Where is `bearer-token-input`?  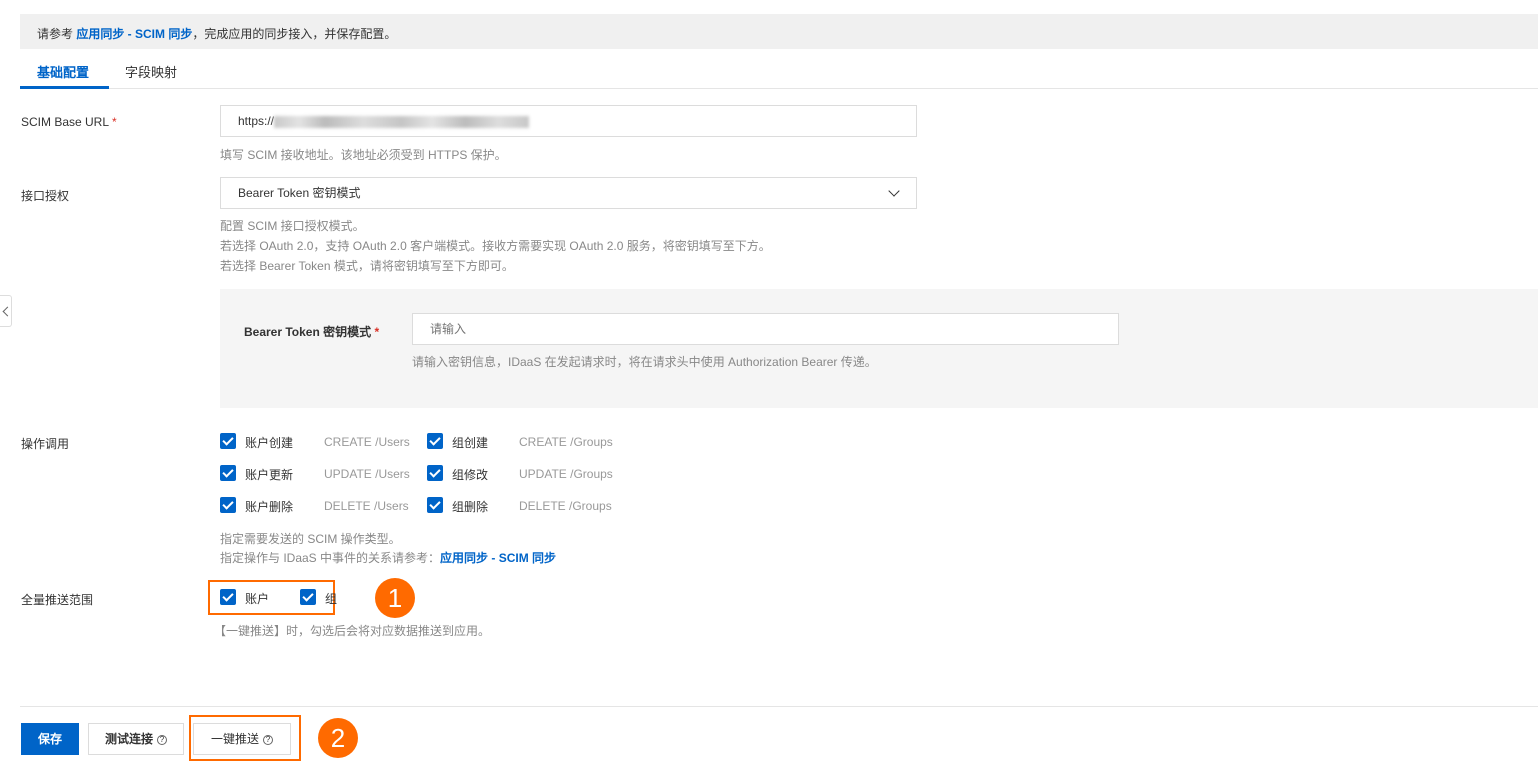 bearer-token-input is located at coordinates (765, 329).